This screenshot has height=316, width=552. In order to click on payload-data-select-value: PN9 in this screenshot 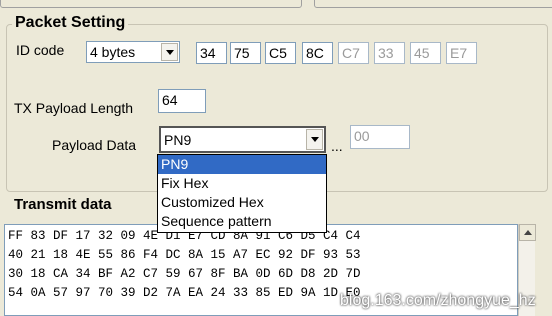, I will do `click(178, 140)`.